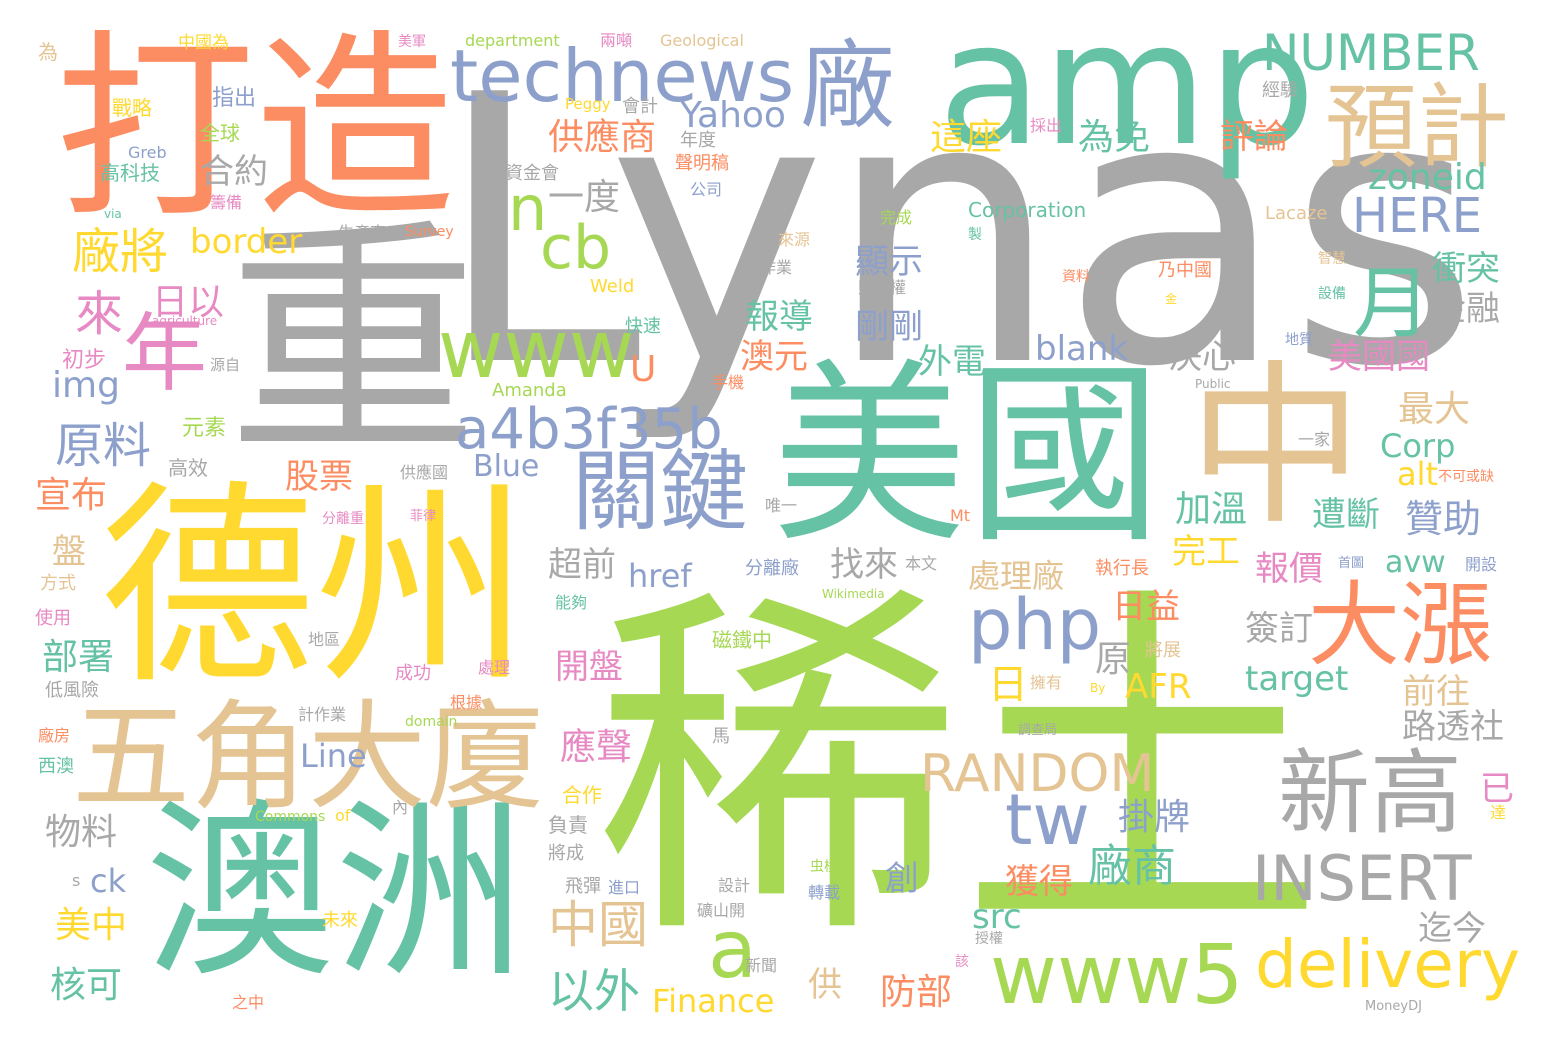  What do you see at coordinates (1146, 607) in the screenshot?
I see `word-increasingly: 日益` at bounding box center [1146, 607].